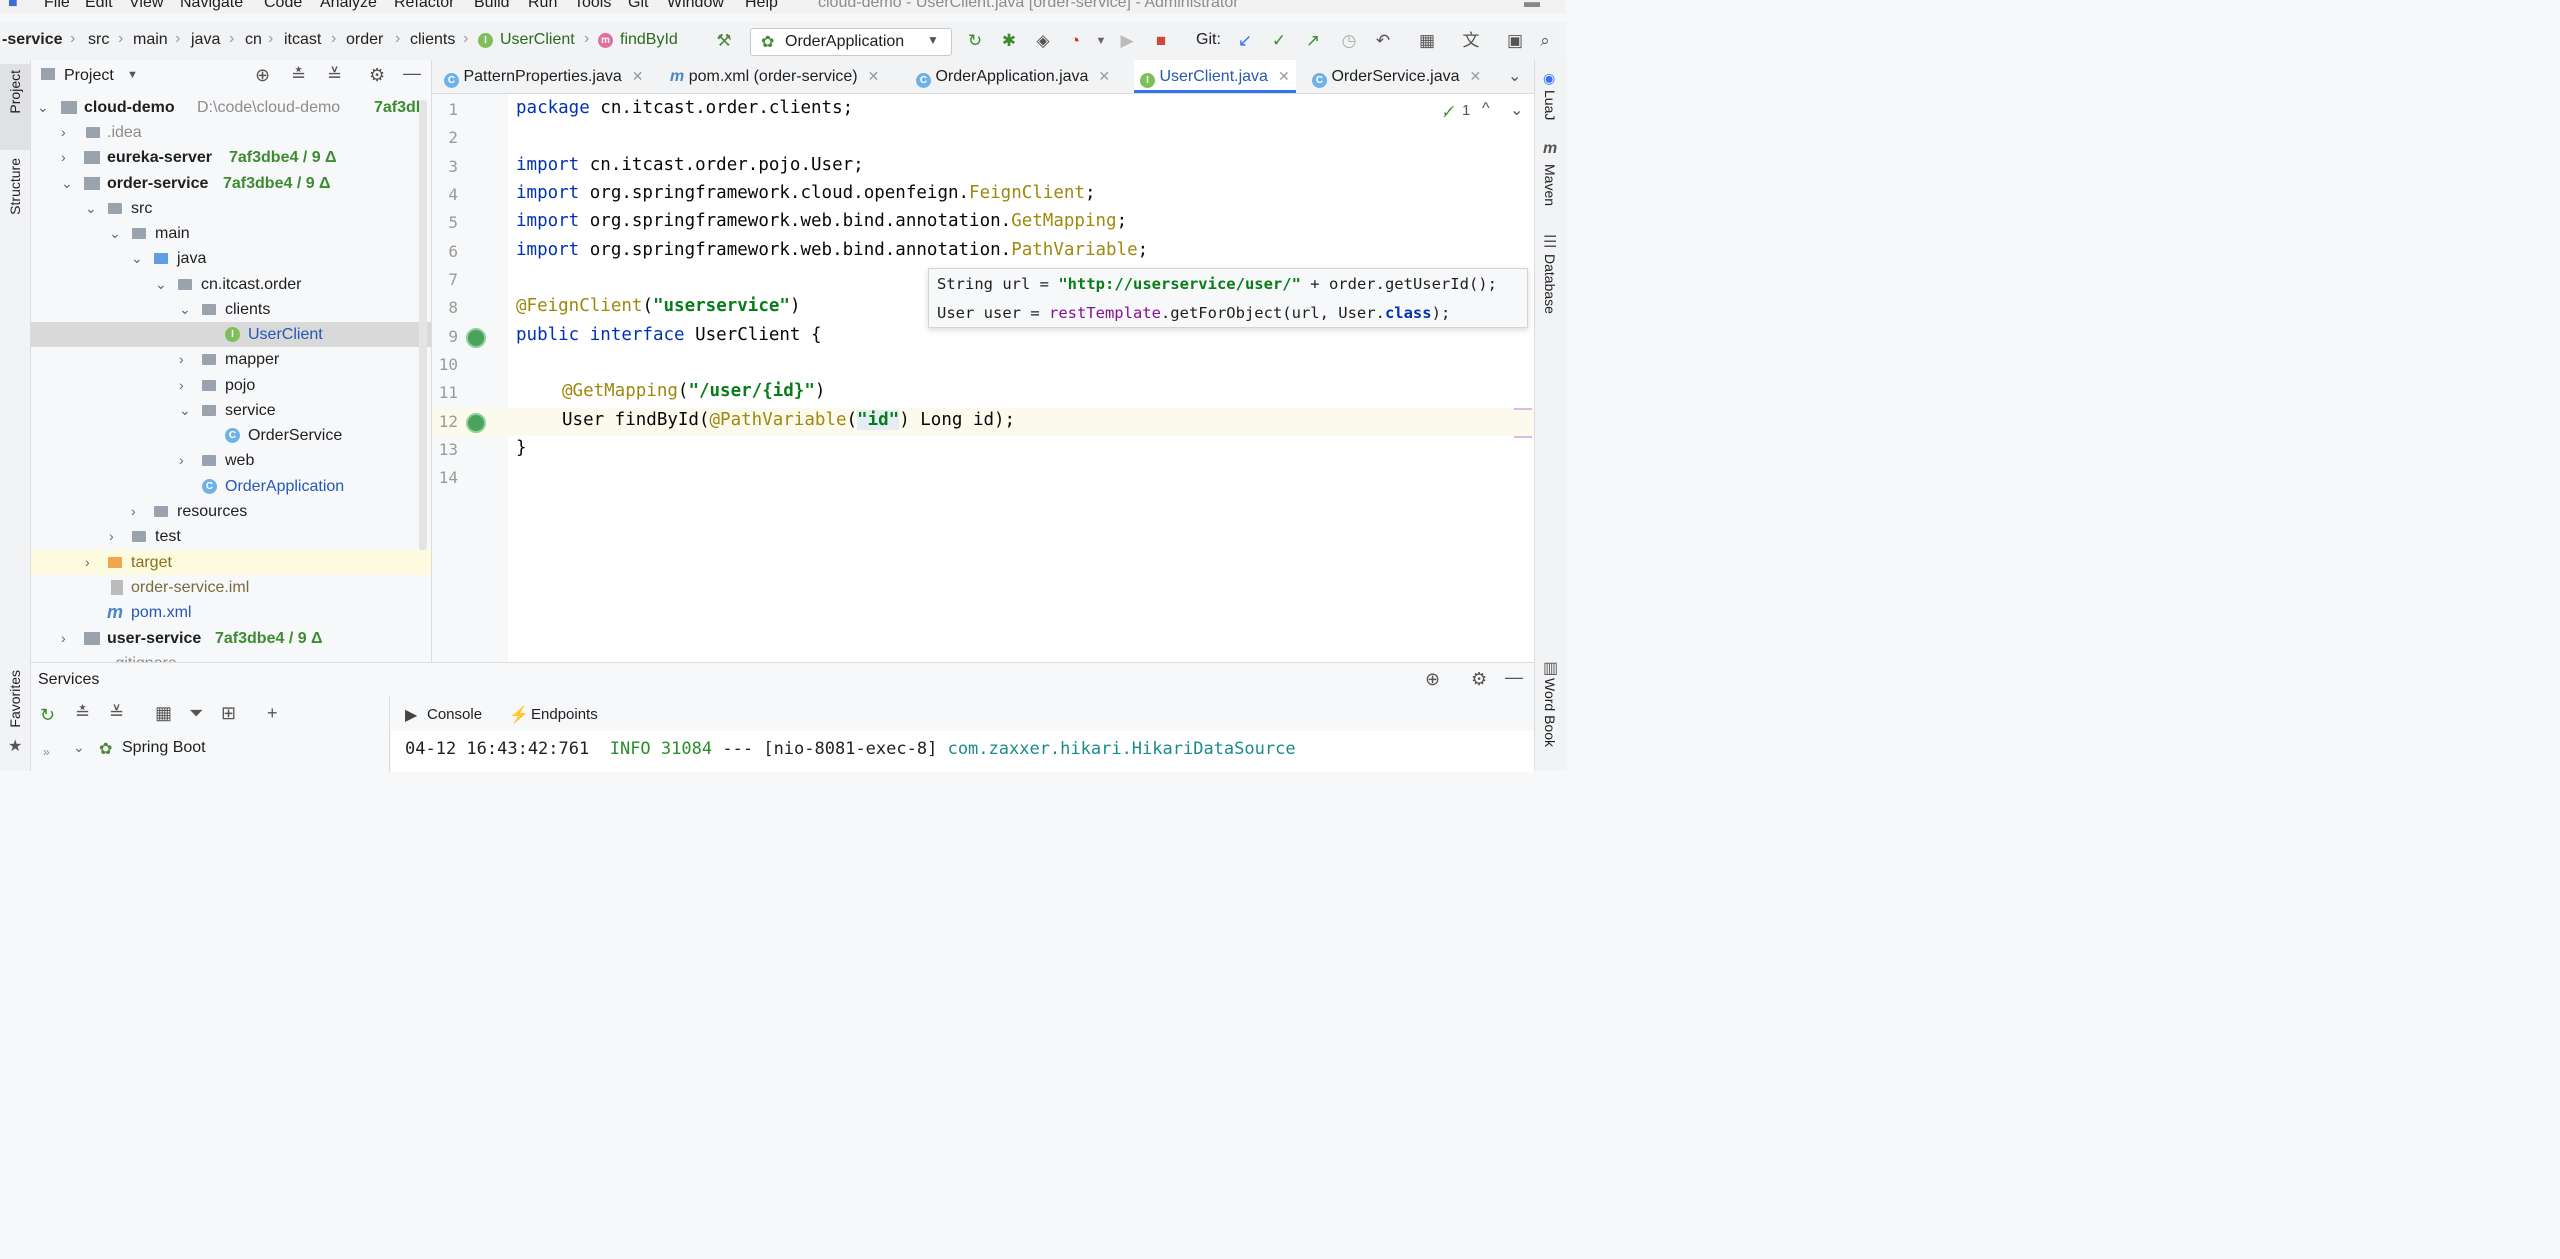  What do you see at coordinates (15, 186) in the screenshot?
I see `structure-tool-label: Structure` at bounding box center [15, 186].